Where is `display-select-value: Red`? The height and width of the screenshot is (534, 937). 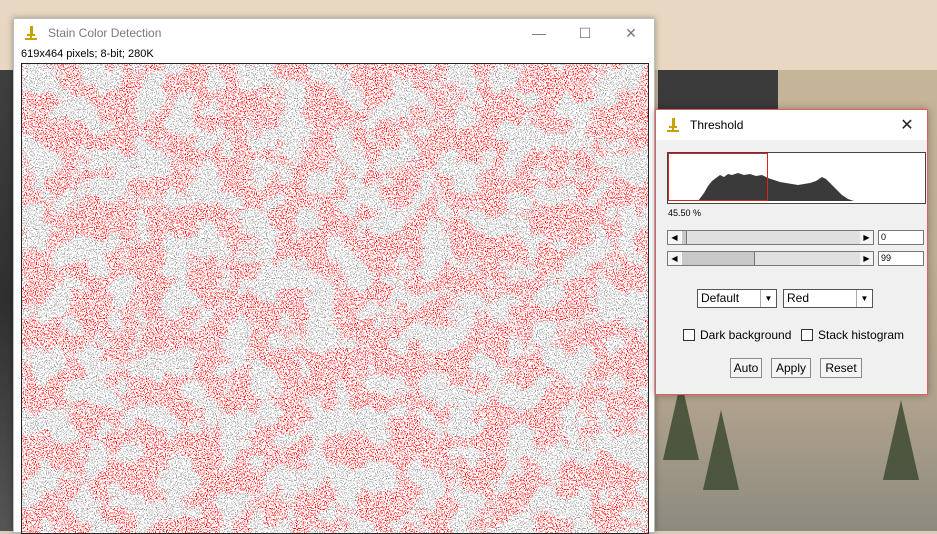
display-select-value: Red is located at coordinates (798, 298).